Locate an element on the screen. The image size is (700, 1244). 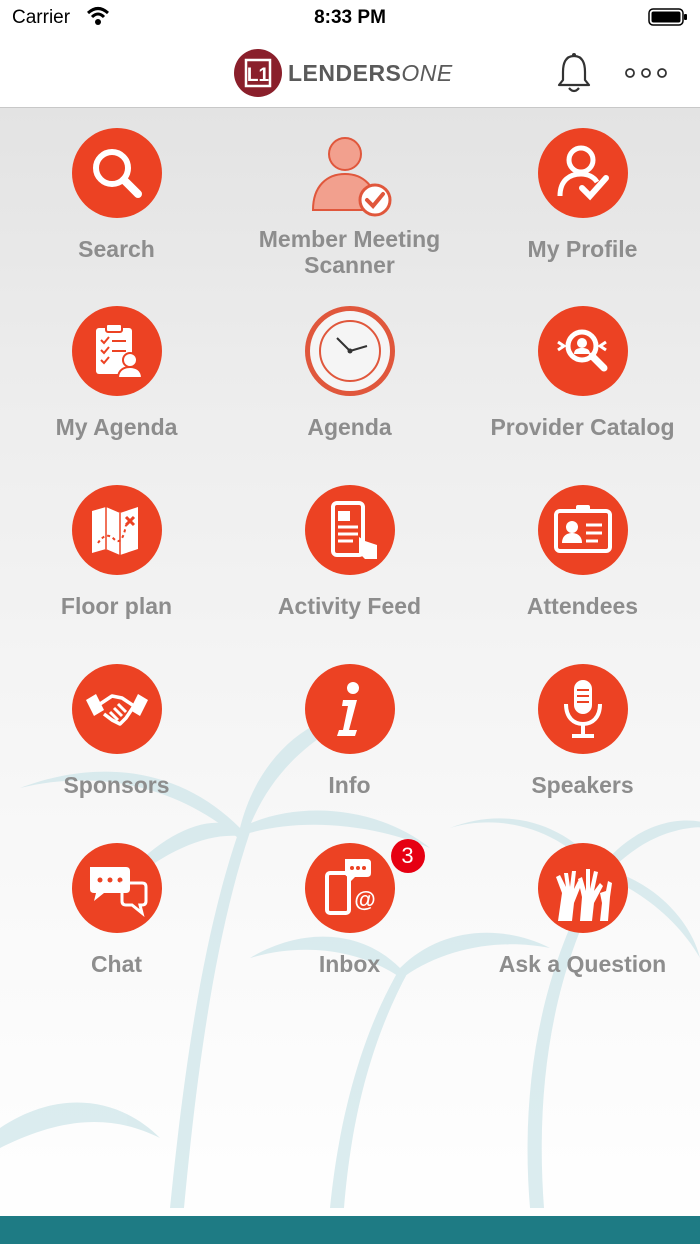
map-icon is located at coordinates (114, 531).